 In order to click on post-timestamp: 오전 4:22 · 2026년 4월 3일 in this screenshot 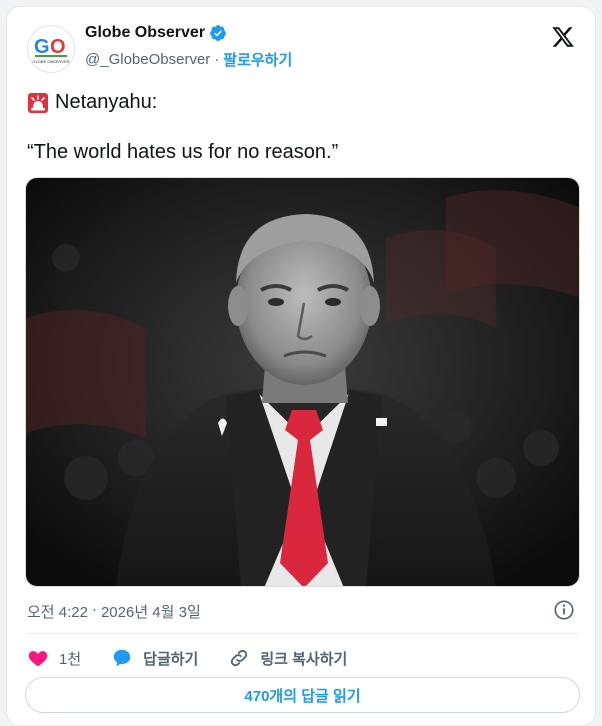, I will do `click(114, 611)`.